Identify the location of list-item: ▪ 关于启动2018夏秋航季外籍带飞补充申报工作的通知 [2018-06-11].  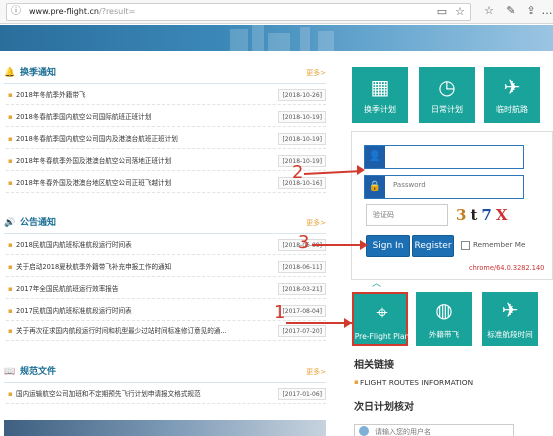
(166, 267).